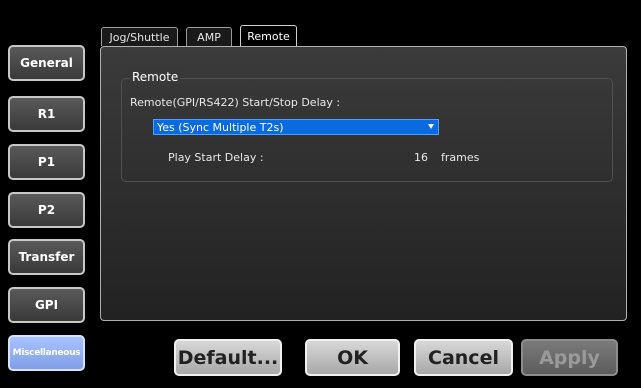 This screenshot has width=641, height=388. I want to click on ok-button: OK, so click(352, 357).